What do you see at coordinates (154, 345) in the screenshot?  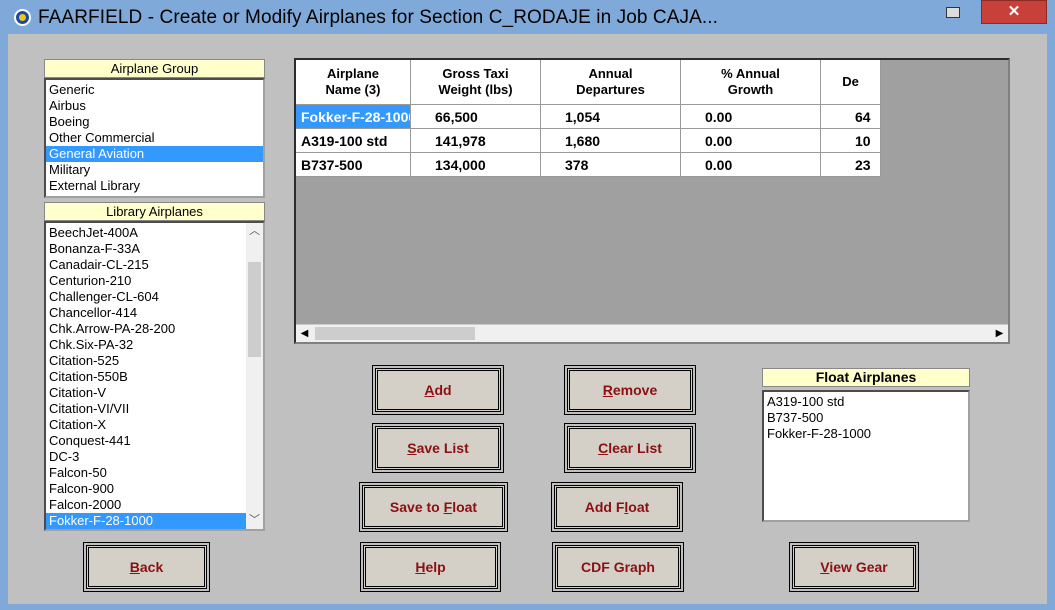 I see `list-item: Chk.Six-PA-32` at bounding box center [154, 345].